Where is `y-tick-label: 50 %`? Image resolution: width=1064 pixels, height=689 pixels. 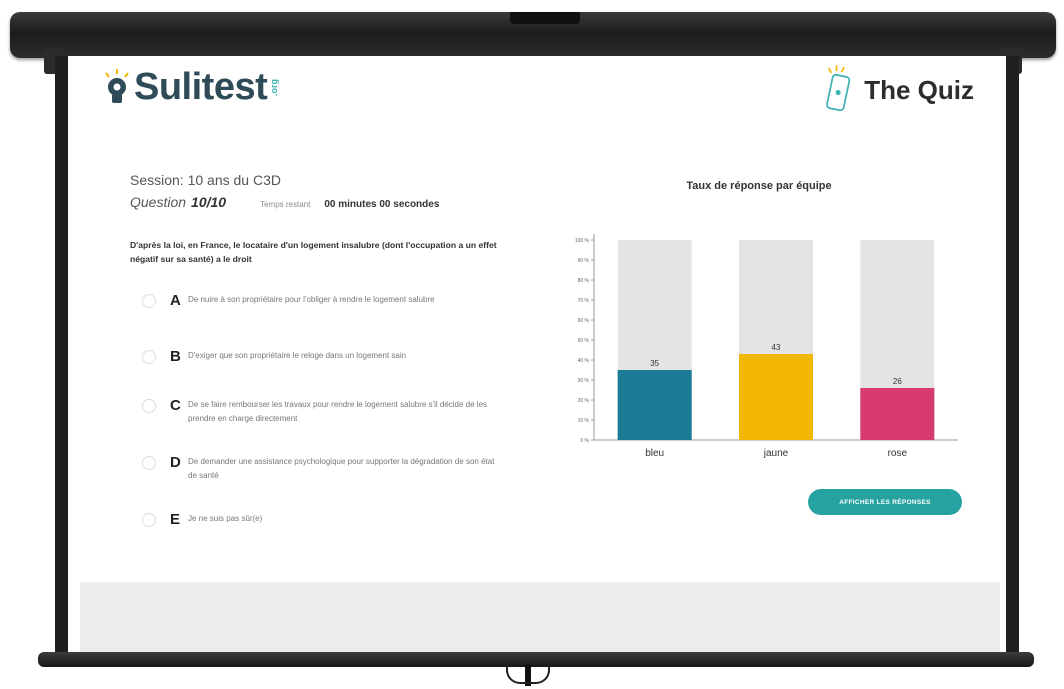
y-tick-label: 50 % is located at coordinates (584, 341).